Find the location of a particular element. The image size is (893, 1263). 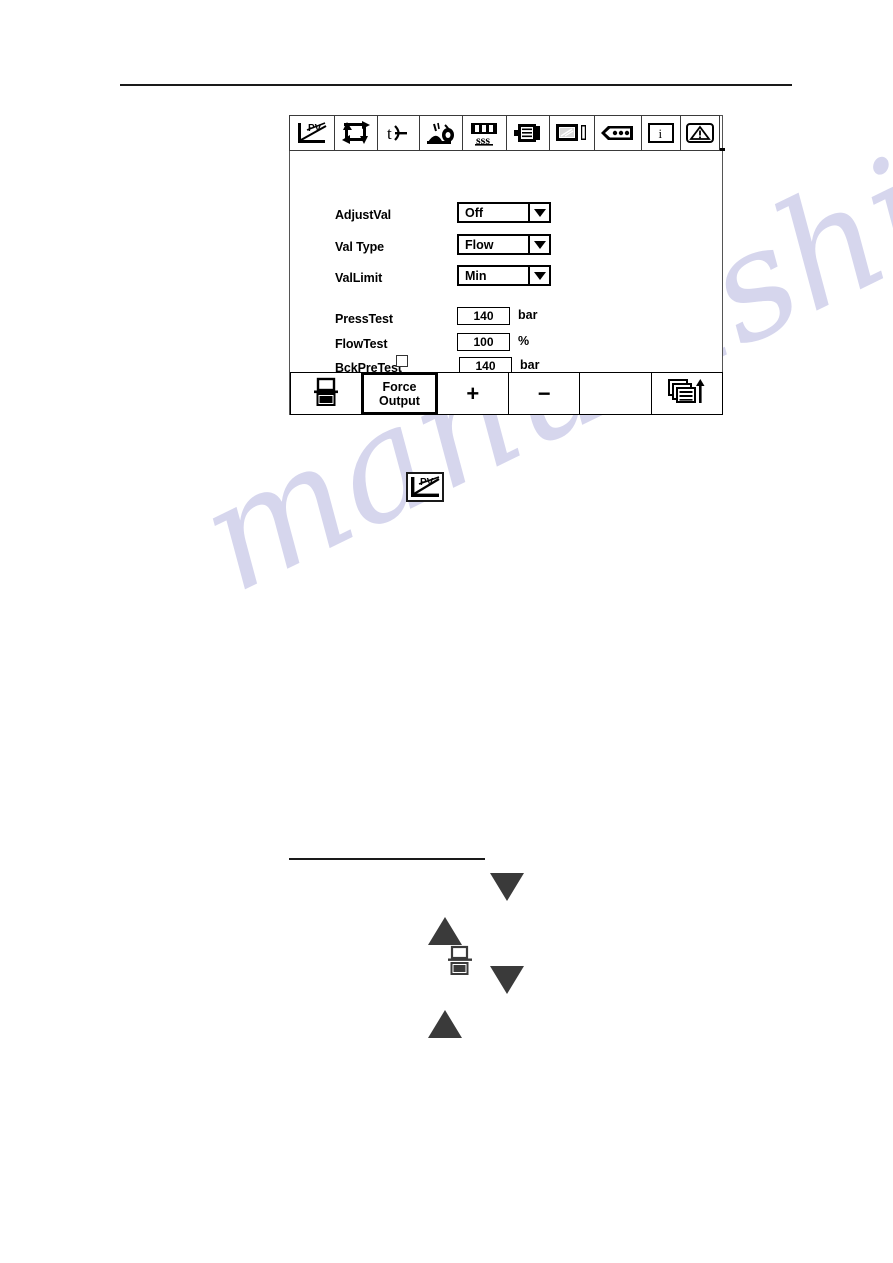

toolbar-item-motor is located at coordinates (528, 133).